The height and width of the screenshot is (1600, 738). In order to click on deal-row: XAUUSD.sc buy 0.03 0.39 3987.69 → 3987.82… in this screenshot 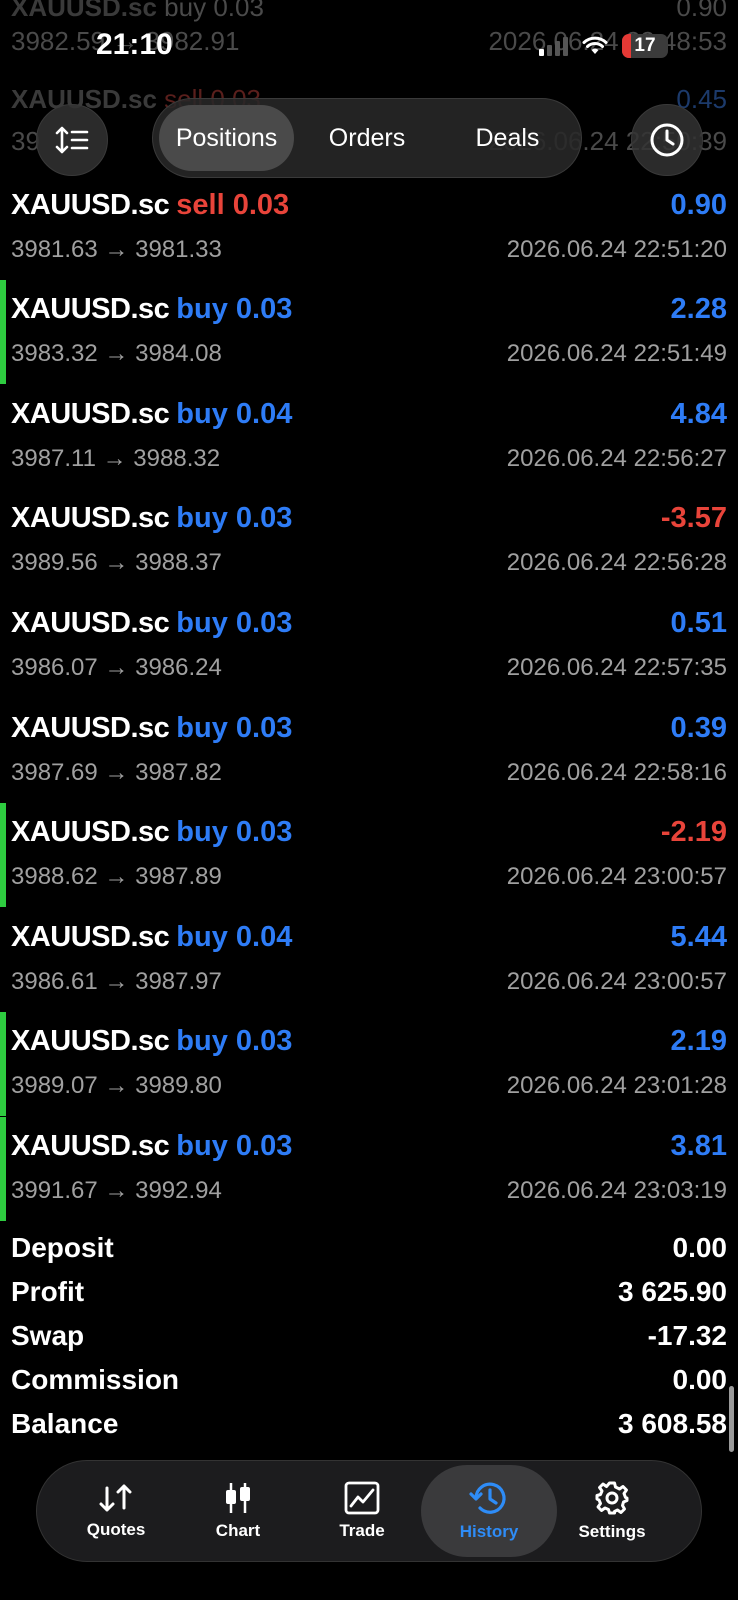, I will do `click(369, 751)`.